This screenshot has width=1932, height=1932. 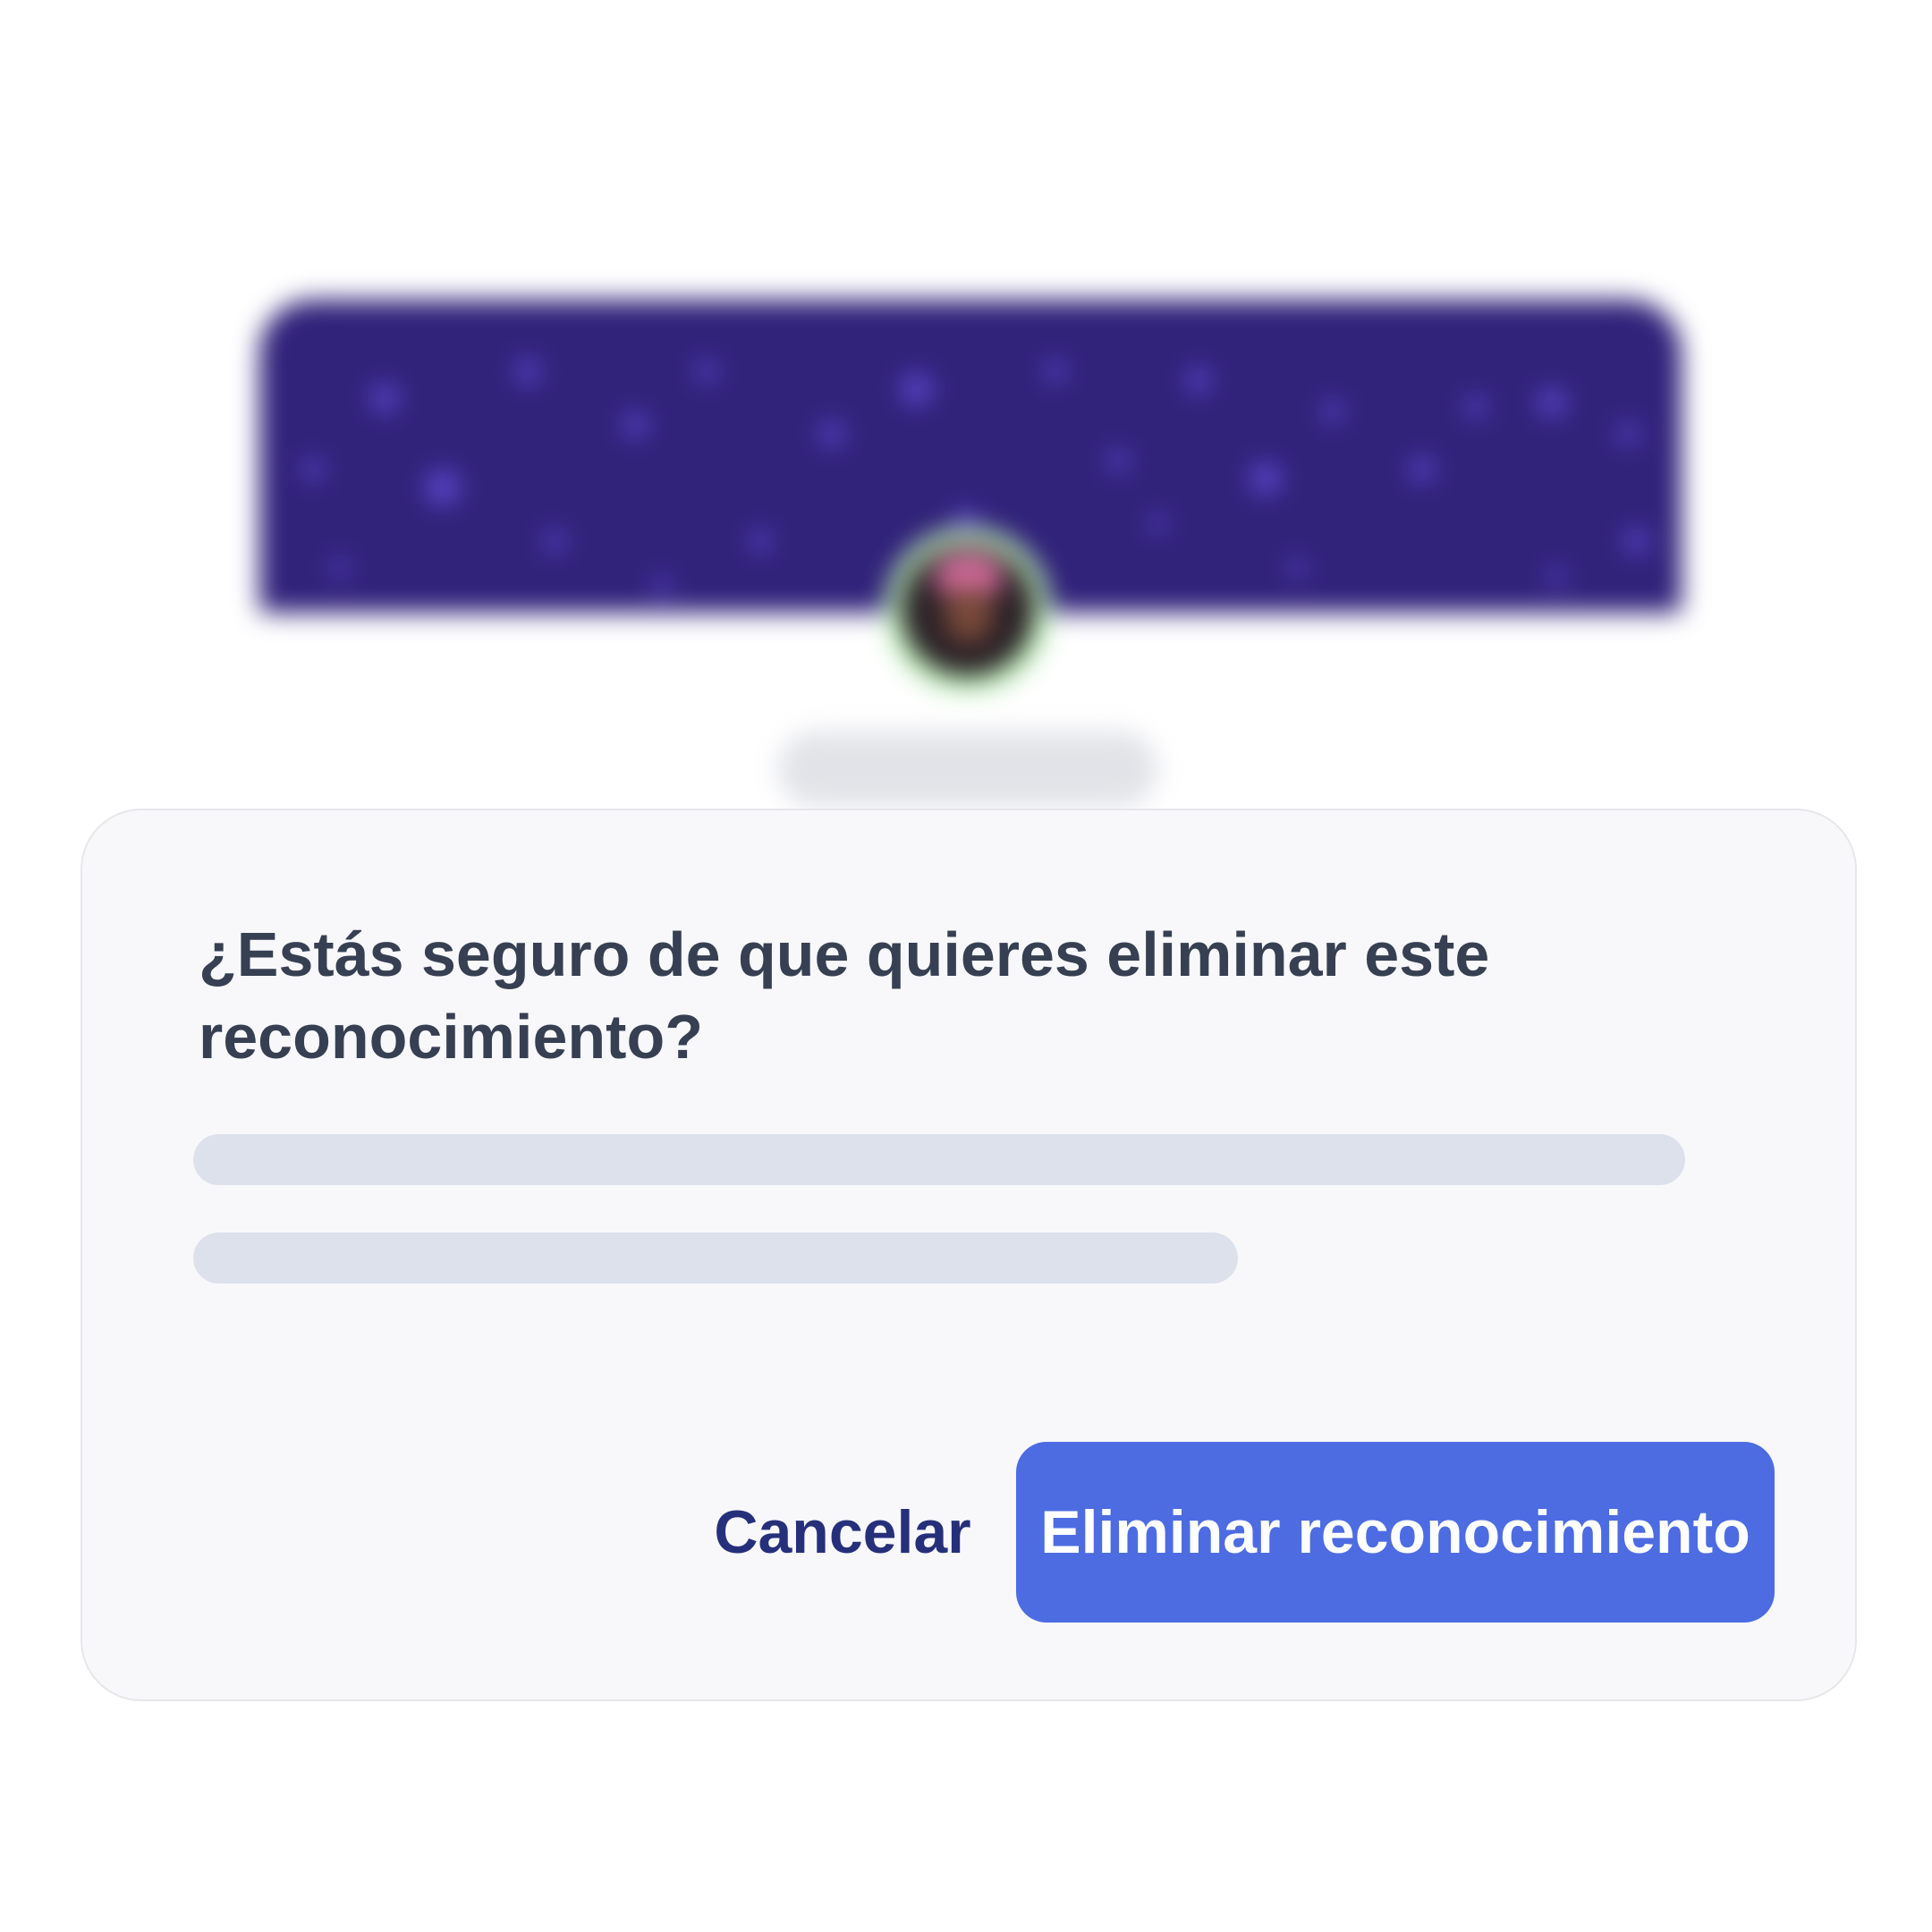 What do you see at coordinates (842, 1532) in the screenshot?
I see `cancel-button: Cancelar` at bounding box center [842, 1532].